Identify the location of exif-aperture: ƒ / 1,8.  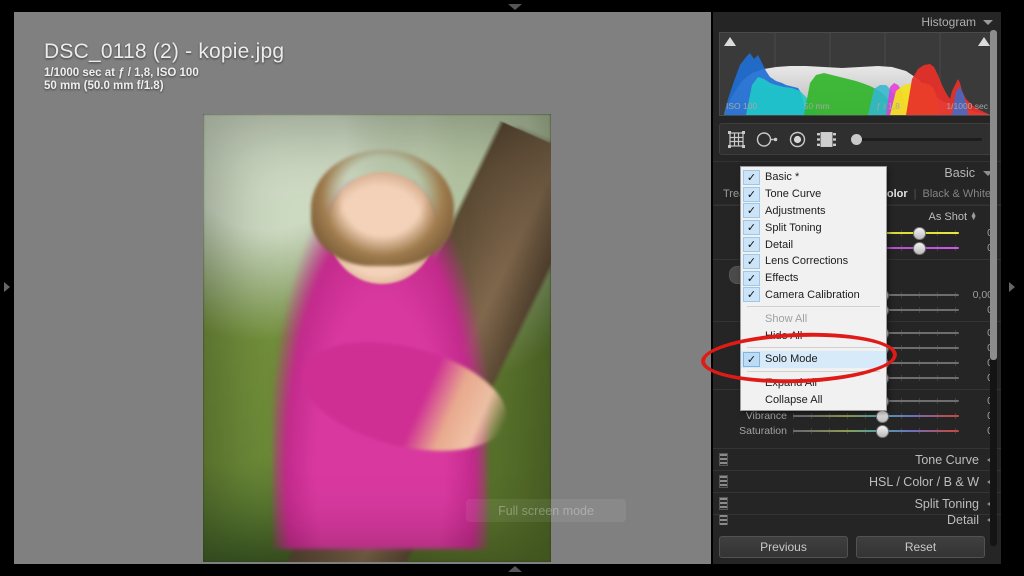
(888, 106).